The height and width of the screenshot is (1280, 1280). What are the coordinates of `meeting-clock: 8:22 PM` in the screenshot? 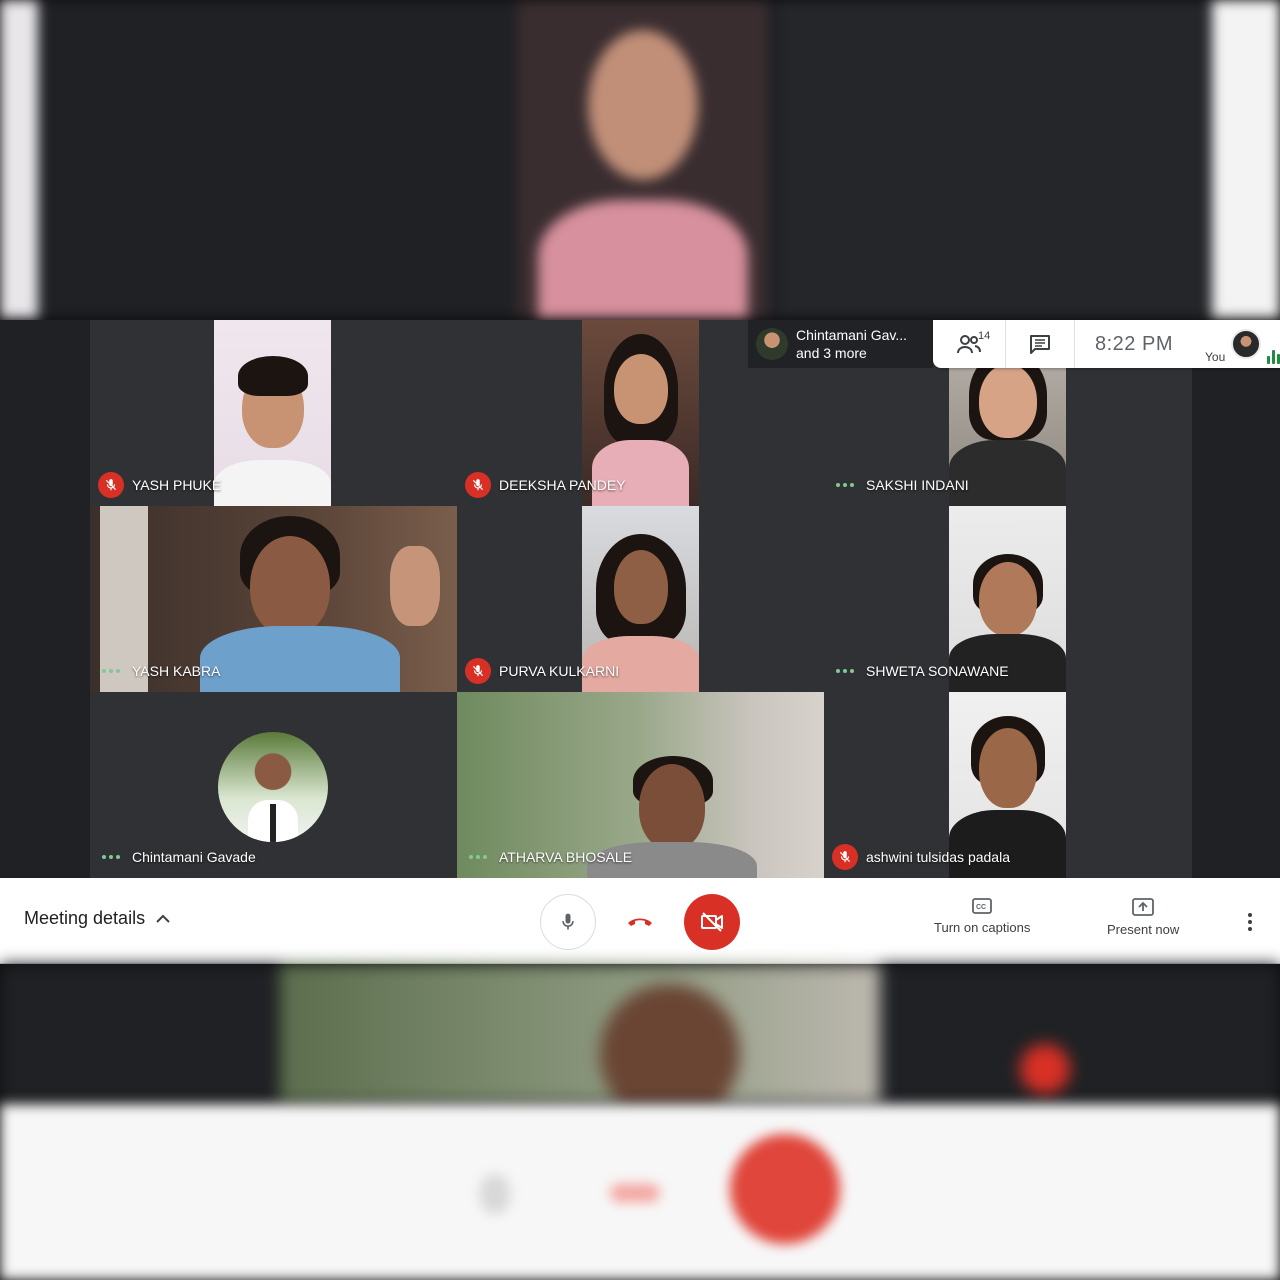 It's located at (1134, 343).